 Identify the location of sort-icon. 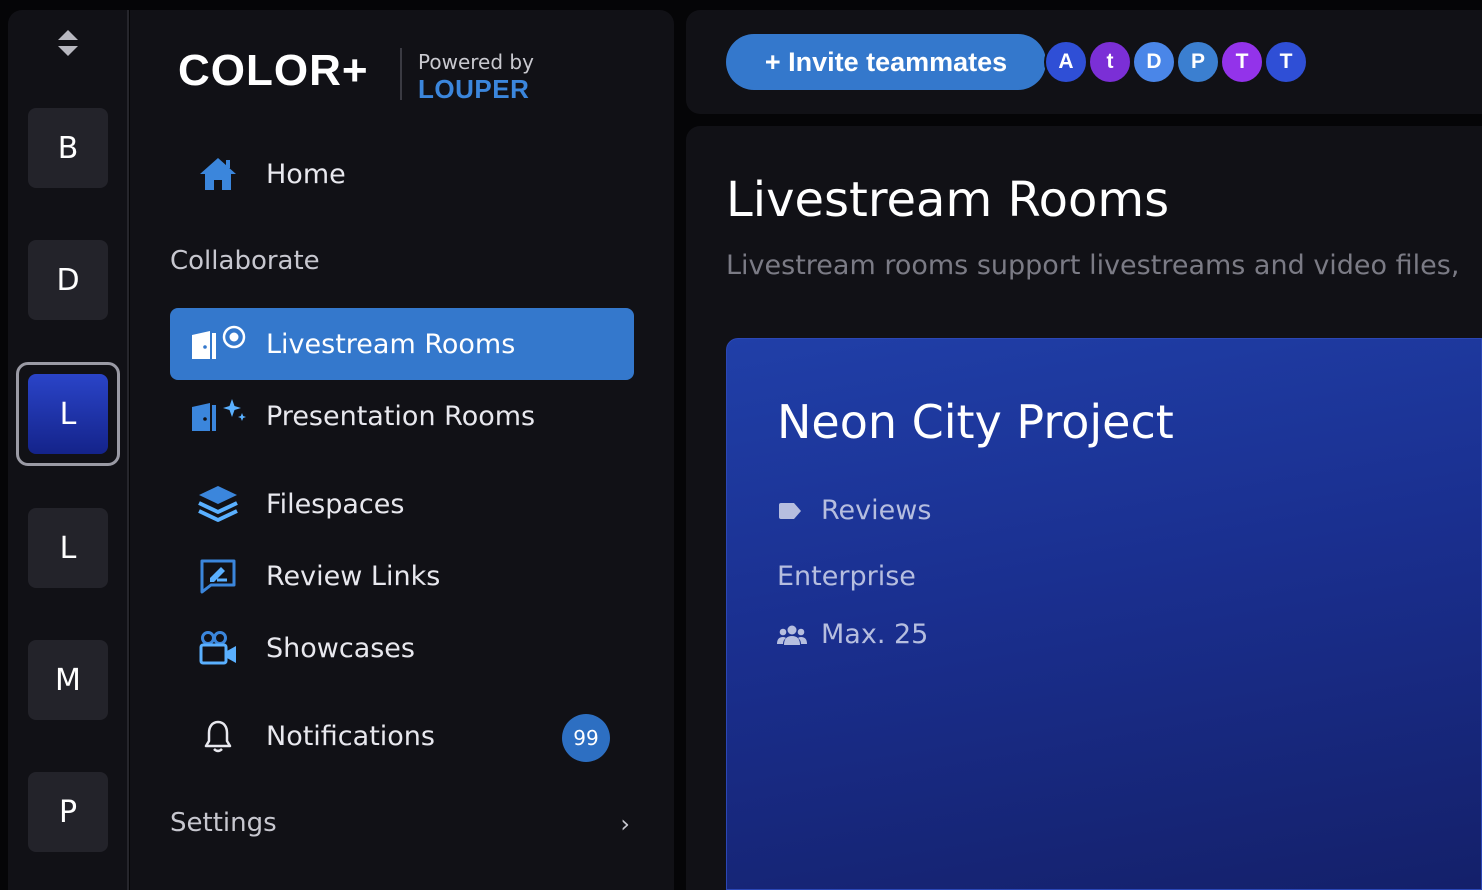
(68, 43).